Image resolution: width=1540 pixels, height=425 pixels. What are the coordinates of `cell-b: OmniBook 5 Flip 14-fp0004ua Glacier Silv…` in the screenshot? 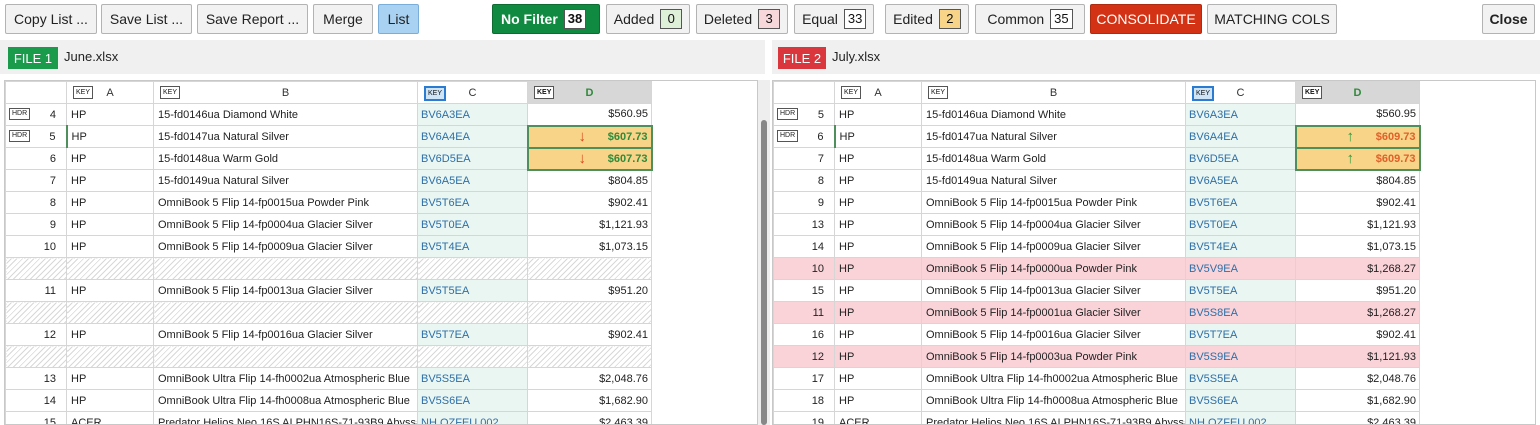 It's located at (1053, 224).